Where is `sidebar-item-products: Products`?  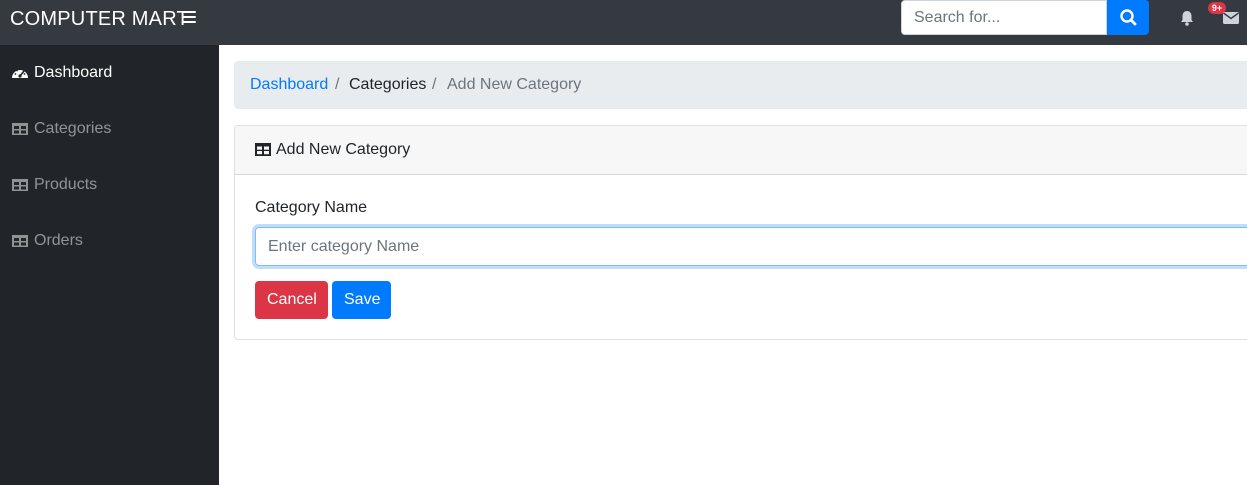
sidebar-item-products: Products is located at coordinates (109, 185).